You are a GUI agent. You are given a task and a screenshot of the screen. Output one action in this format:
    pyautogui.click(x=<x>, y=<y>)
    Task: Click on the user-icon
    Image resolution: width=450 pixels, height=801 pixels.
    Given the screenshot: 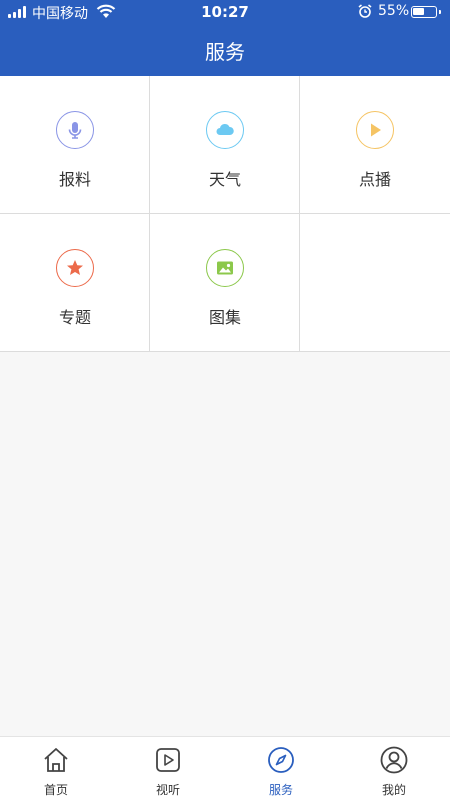 What is the action you would take?
    pyautogui.click(x=394, y=760)
    